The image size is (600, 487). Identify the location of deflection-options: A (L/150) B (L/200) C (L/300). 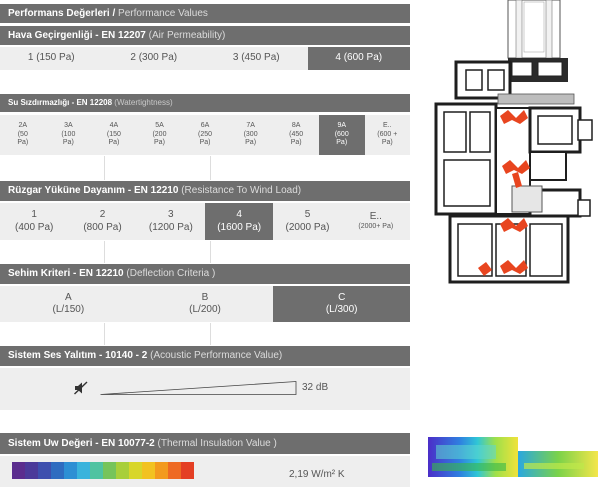
(205, 304).